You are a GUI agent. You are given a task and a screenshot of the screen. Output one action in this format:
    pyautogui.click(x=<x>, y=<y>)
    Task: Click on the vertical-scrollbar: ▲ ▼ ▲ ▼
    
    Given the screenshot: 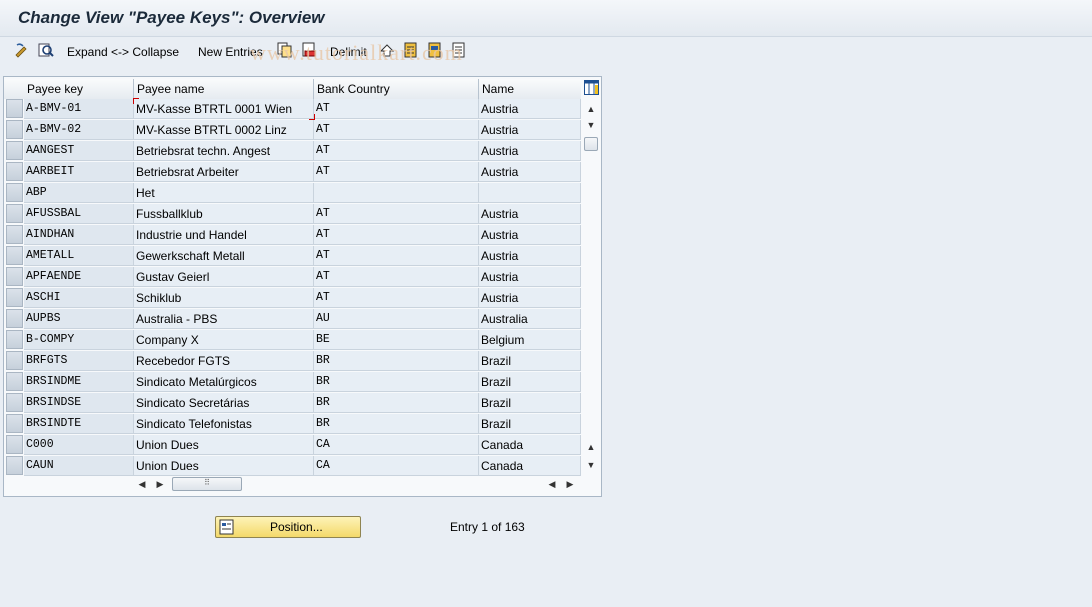 What is the action you would take?
    pyautogui.click(x=591, y=278)
    